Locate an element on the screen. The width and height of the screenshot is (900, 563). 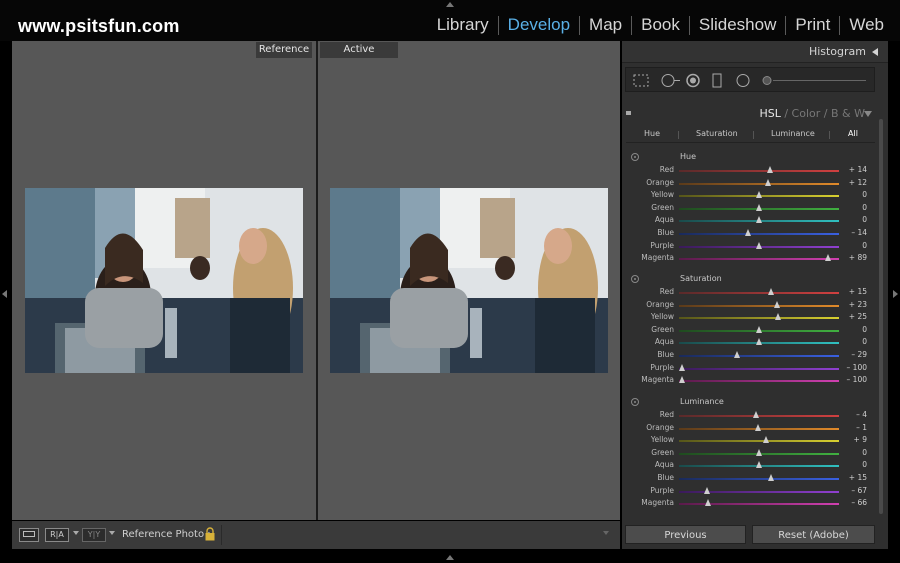
slider-value: + 14 is located at coordinates (854, 169).